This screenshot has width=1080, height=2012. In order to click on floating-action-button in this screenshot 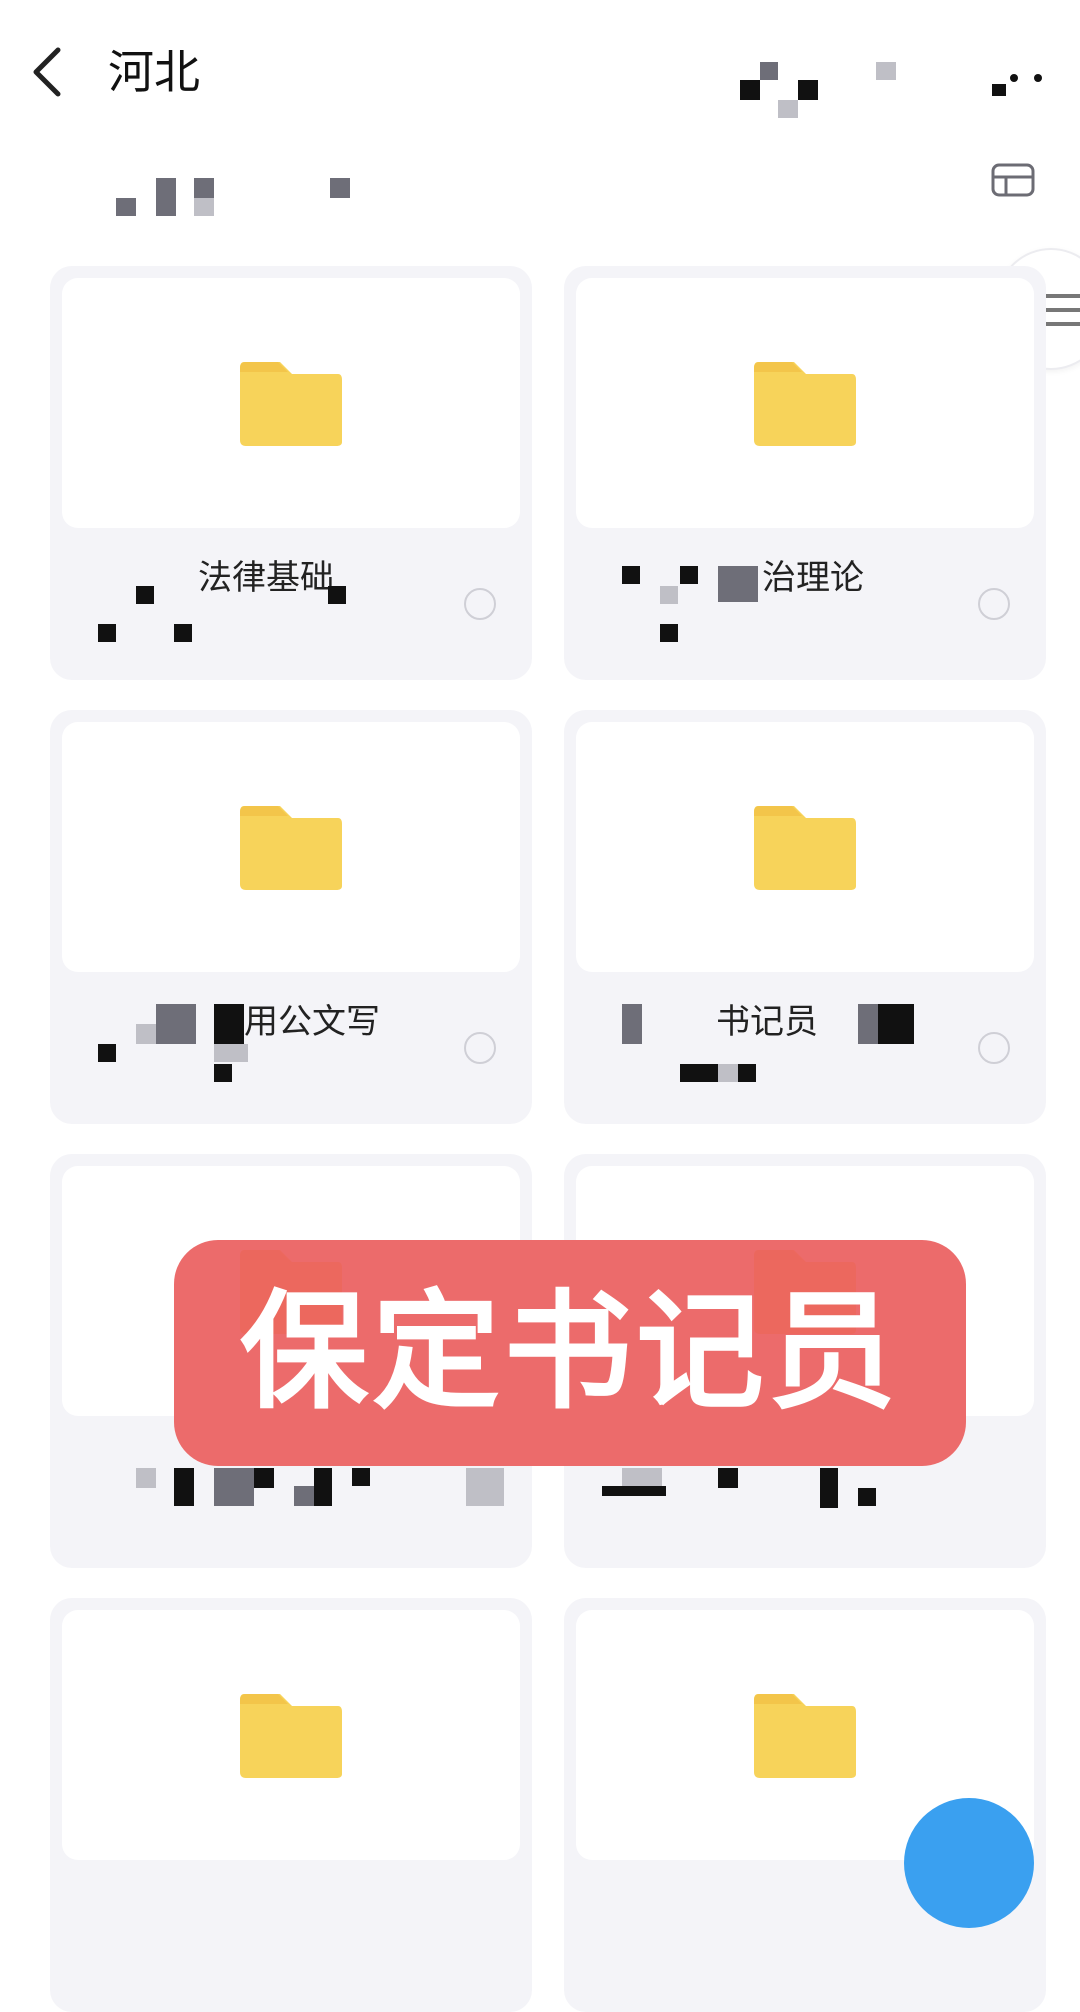, I will do `click(969, 1863)`.